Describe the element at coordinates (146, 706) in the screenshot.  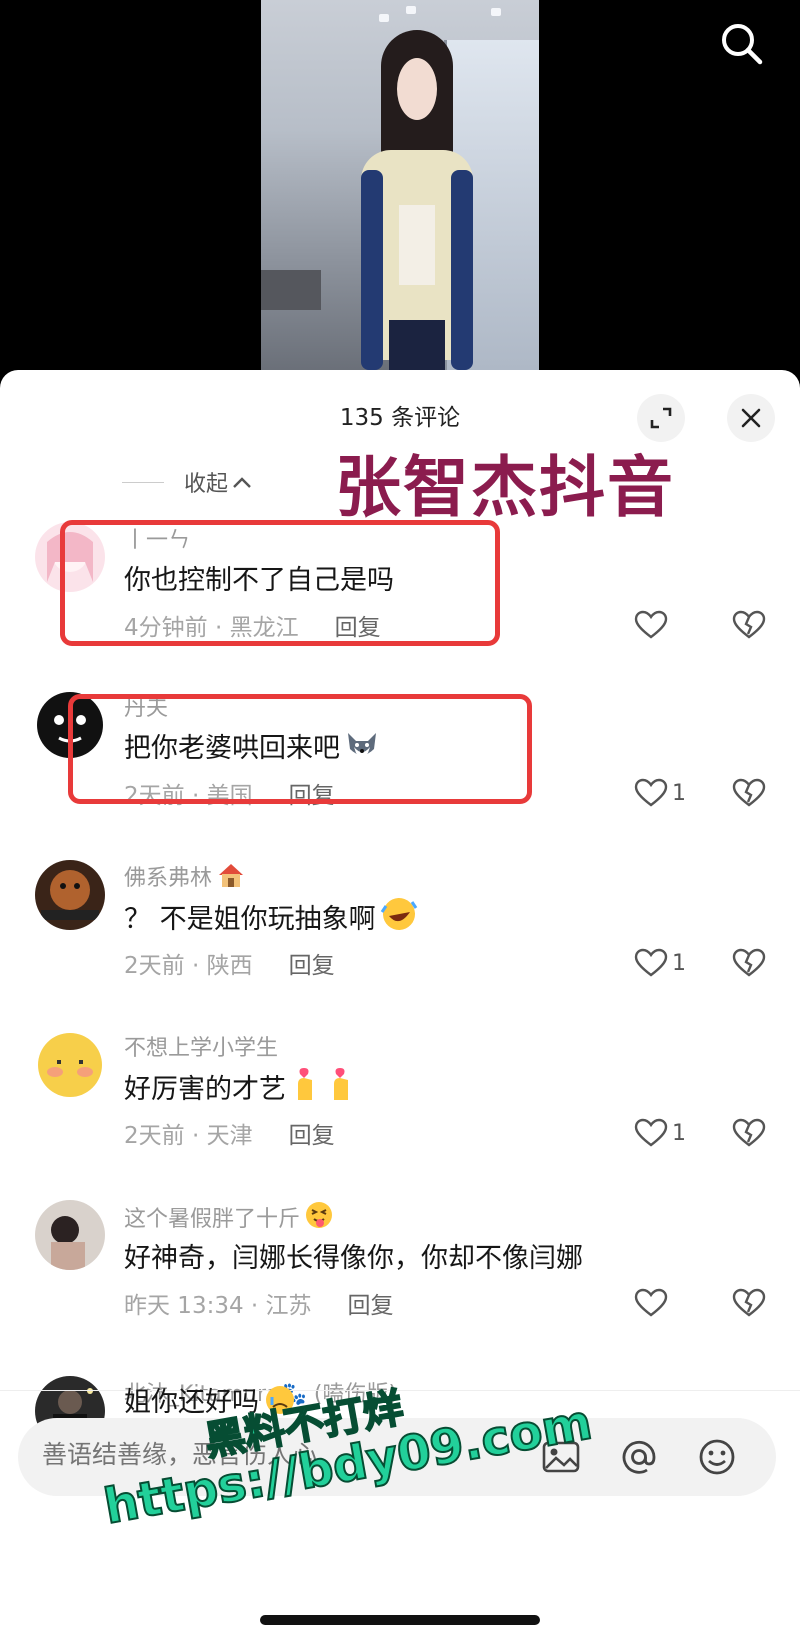
I see `comment-author: 丹夫` at that location.